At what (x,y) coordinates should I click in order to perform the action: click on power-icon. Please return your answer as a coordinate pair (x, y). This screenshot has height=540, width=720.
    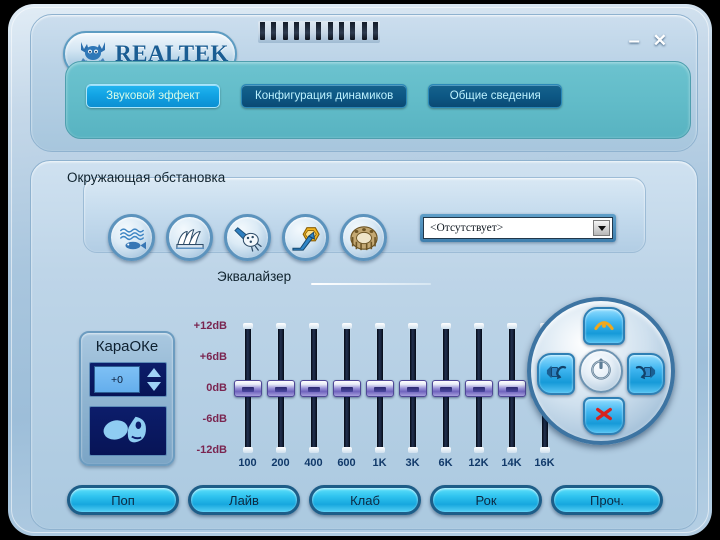
    Looking at the image, I should click on (601, 371).